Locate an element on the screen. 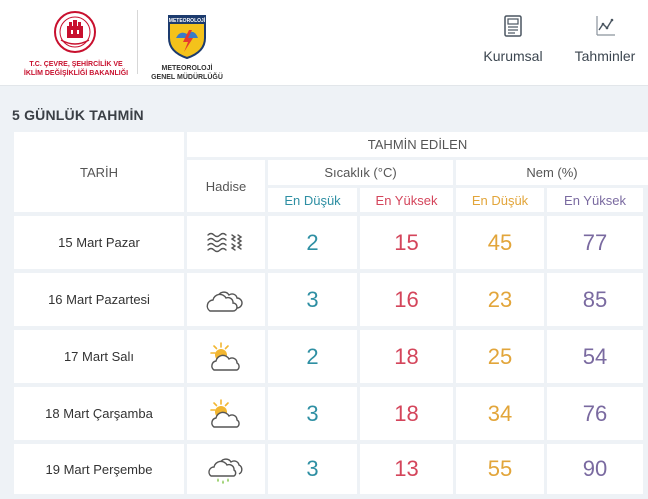 The width and height of the screenshot is (648, 499). temp-high-cell: 16 is located at coordinates (406, 299).